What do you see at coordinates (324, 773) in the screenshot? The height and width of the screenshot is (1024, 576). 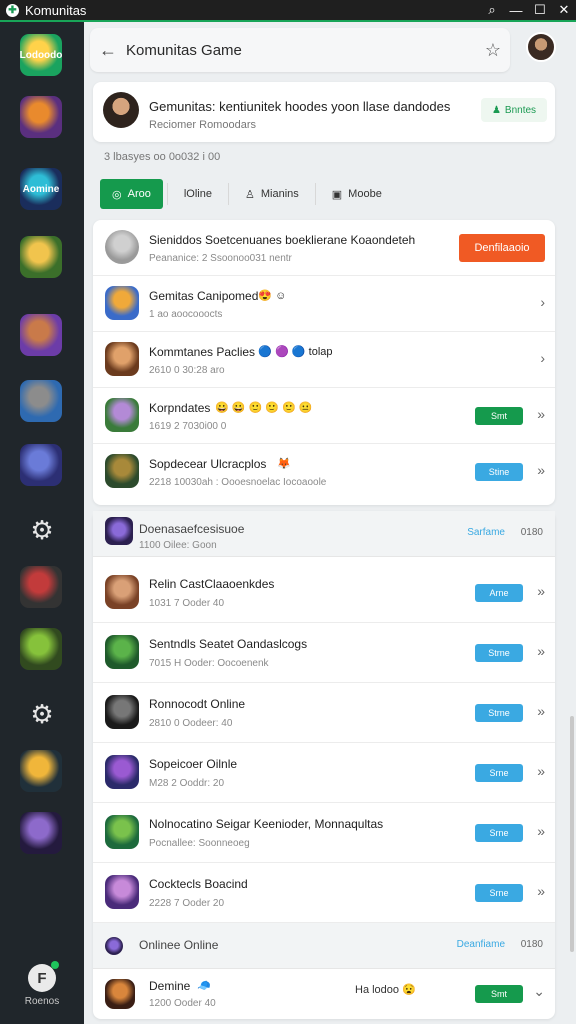 I see `list-item: Sopeicoer Oilnle M28 2 Ooddr: 20 Srne »` at bounding box center [324, 773].